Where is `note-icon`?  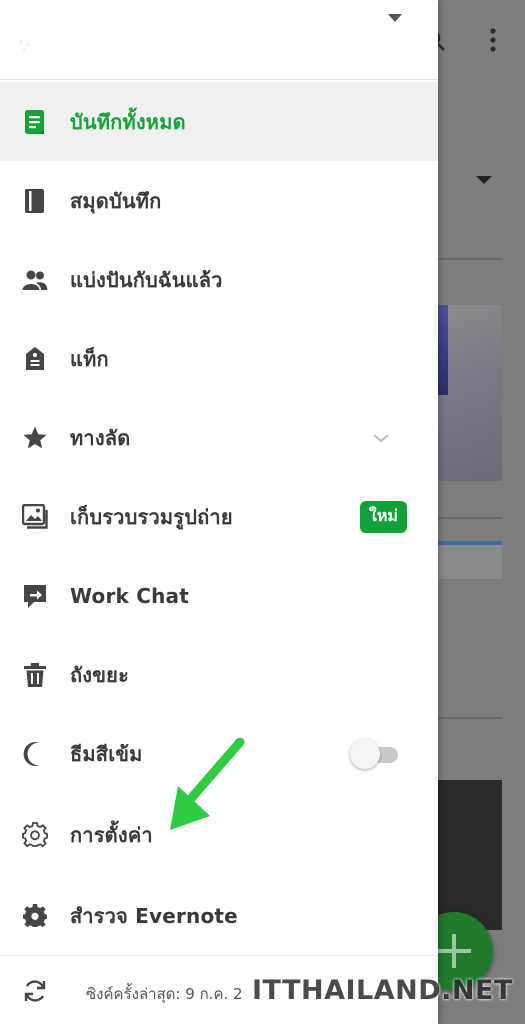 note-icon is located at coordinates (35, 122).